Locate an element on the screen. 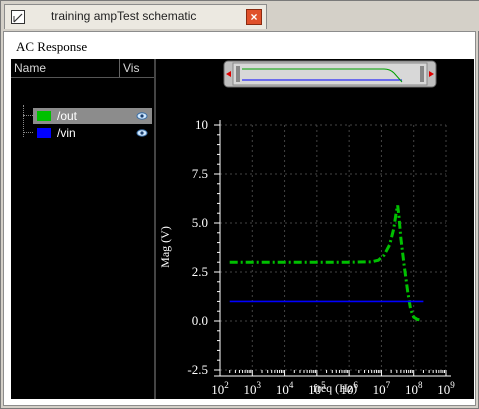  signal-label: /vin is located at coordinates (66, 133).